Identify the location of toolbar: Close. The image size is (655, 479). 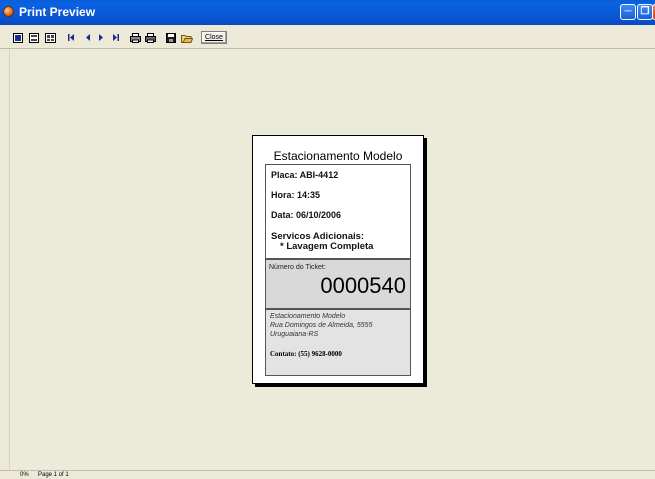
(327, 37).